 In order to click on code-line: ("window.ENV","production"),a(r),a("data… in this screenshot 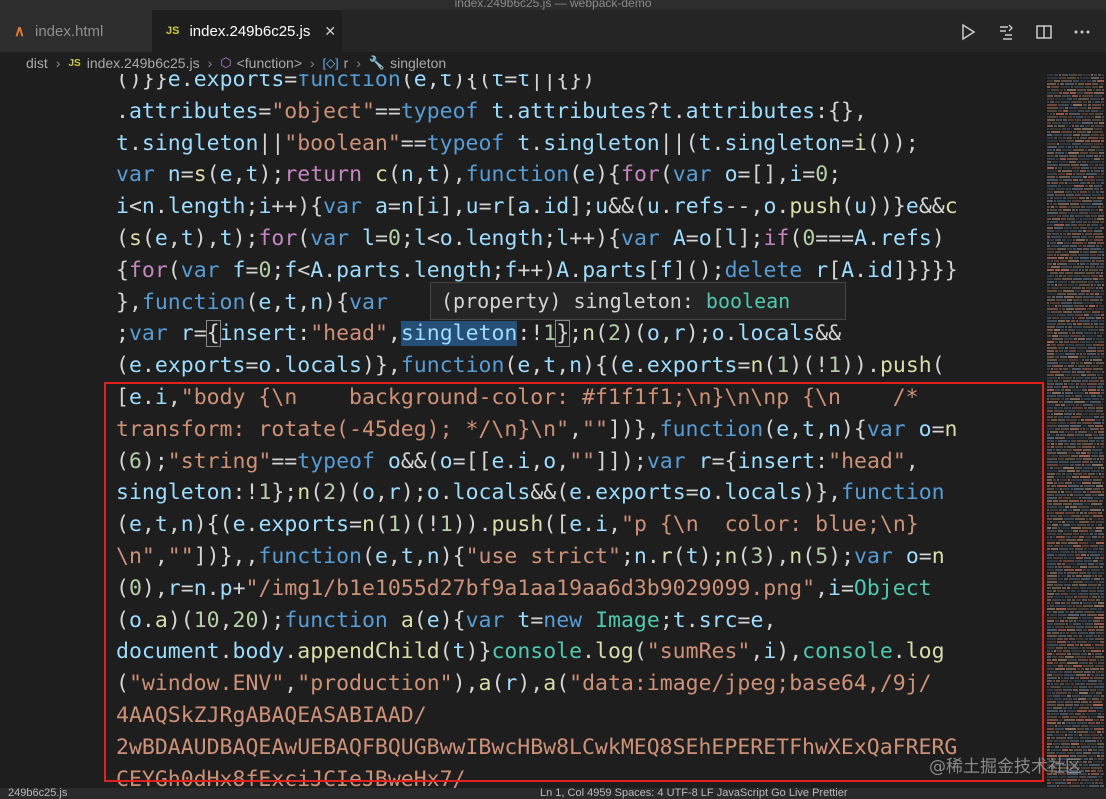, I will do `click(580, 684)`.